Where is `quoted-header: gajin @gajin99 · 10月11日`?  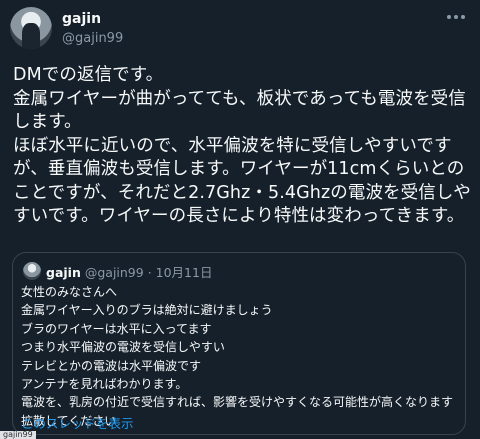 quoted-header: gajin @gajin99 · 10月11日 is located at coordinates (129, 271).